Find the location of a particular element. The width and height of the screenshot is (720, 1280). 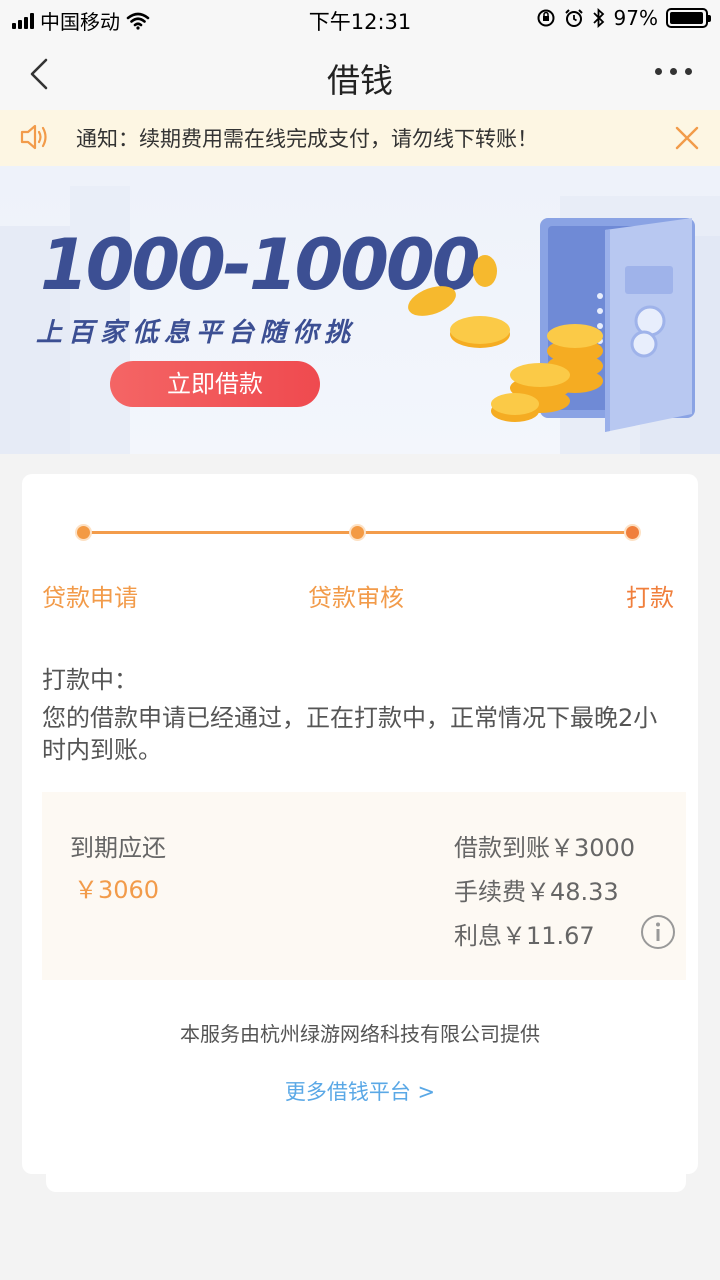

bluetooth-icon is located at coordinates (598, 18).